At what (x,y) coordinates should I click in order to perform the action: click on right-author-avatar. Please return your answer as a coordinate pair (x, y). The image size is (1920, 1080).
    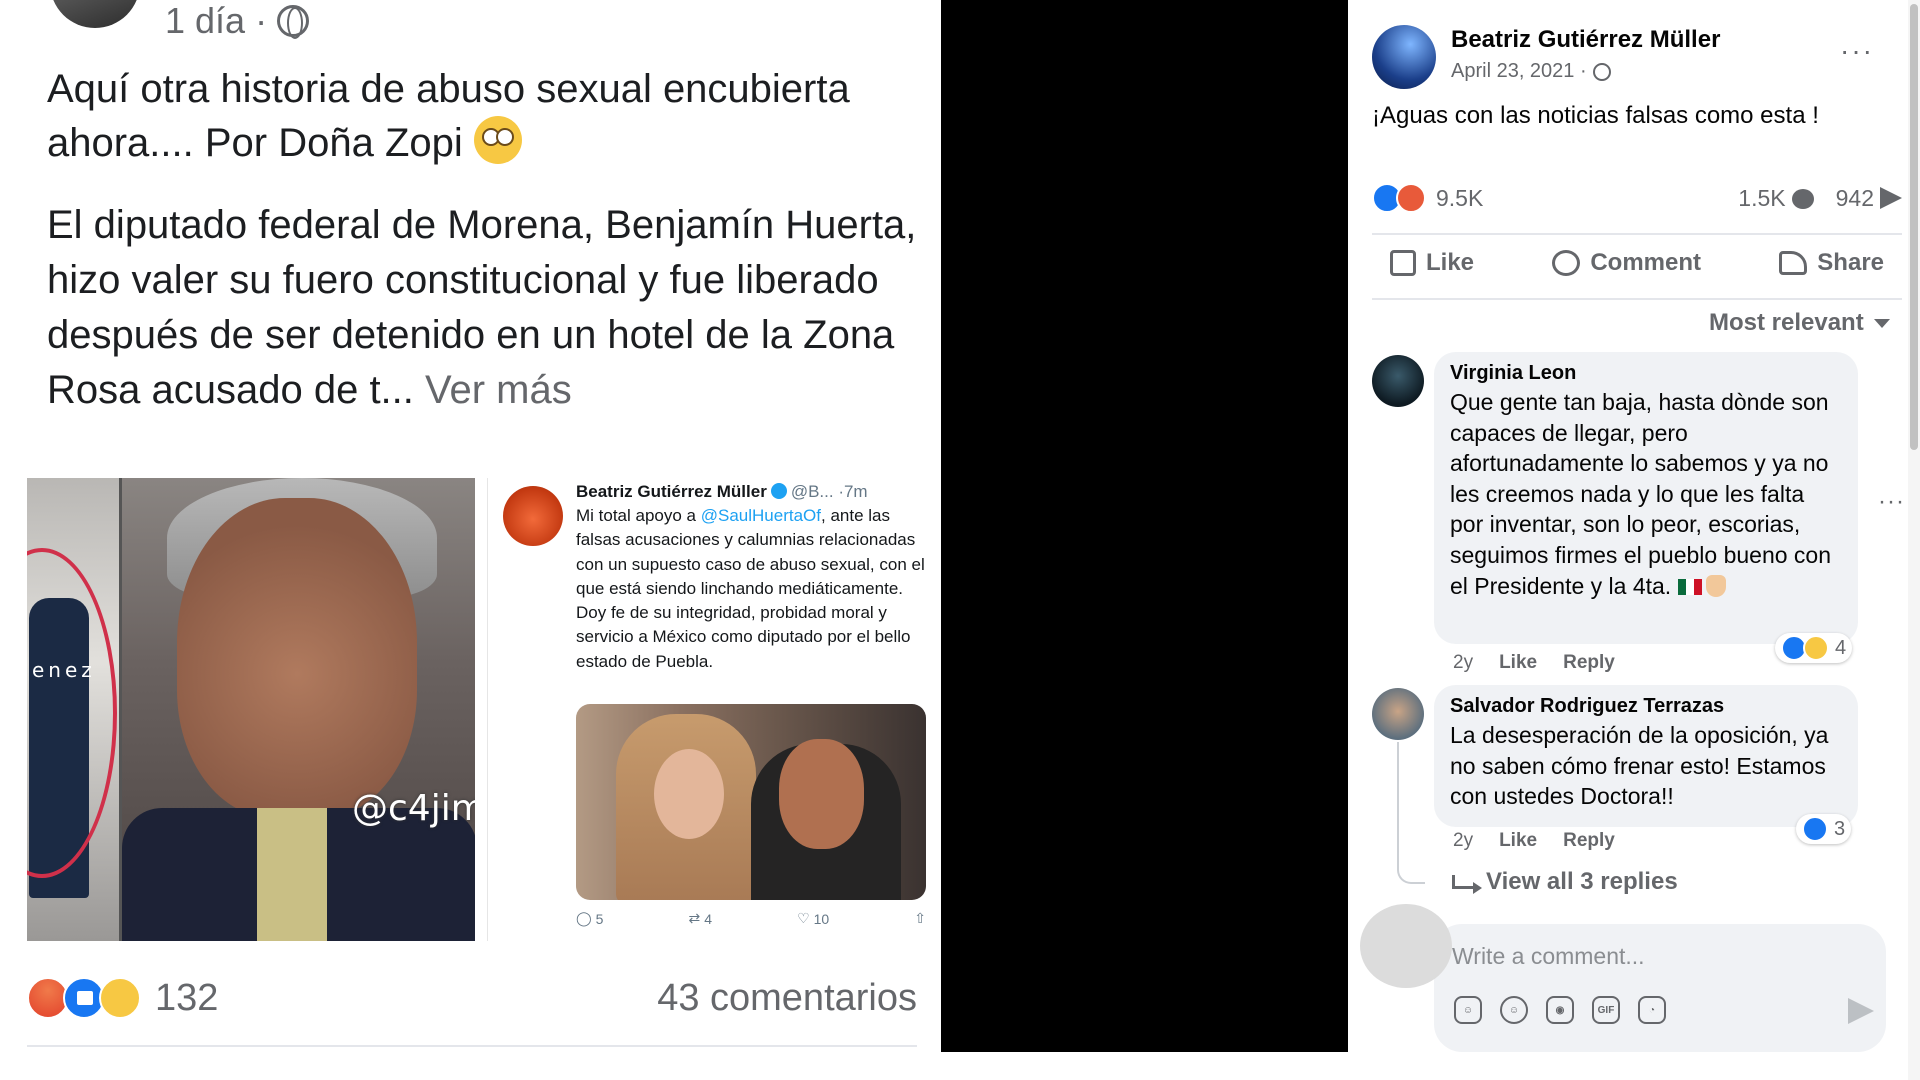
    Looking at the image, I should click on (1404, 57).